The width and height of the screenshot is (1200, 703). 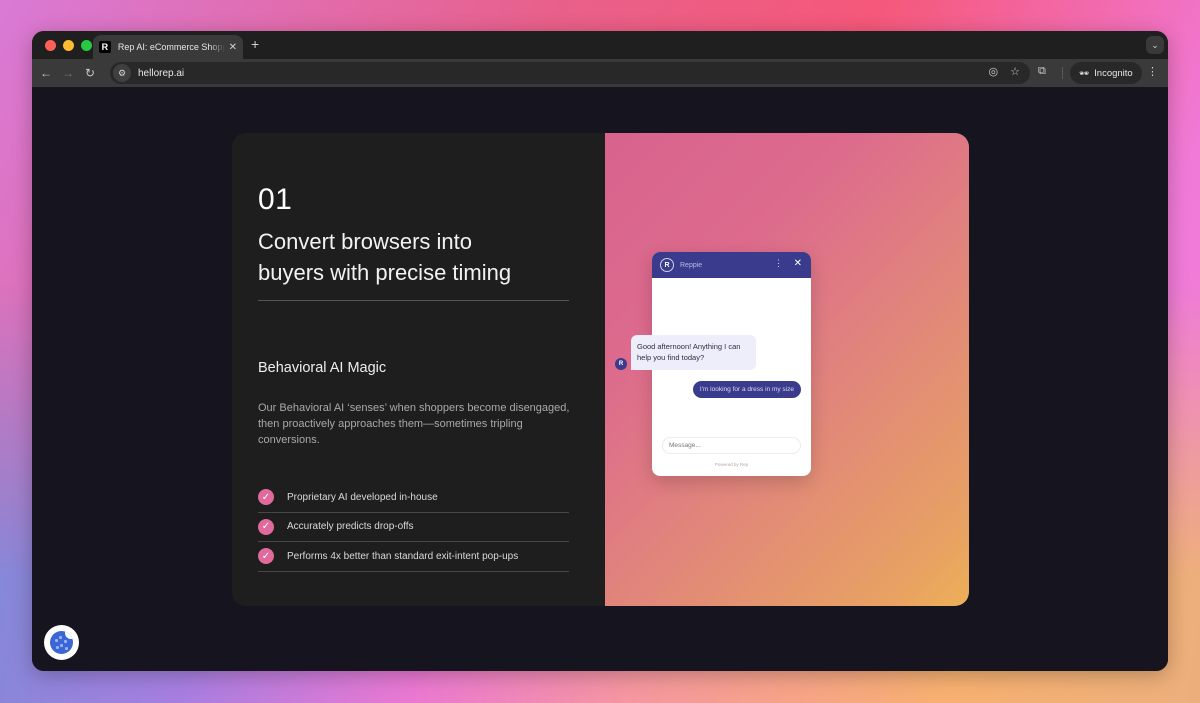 I want to click on tab-close-icon: ✕, so click(x=233, y=47).